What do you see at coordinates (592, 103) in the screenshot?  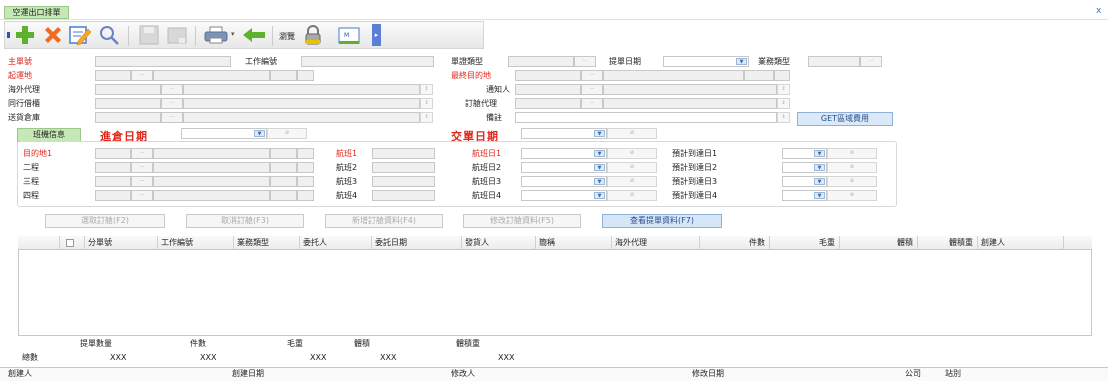 I see `booking-agent-lookup-button: ···` at bounding box center [592, 103].